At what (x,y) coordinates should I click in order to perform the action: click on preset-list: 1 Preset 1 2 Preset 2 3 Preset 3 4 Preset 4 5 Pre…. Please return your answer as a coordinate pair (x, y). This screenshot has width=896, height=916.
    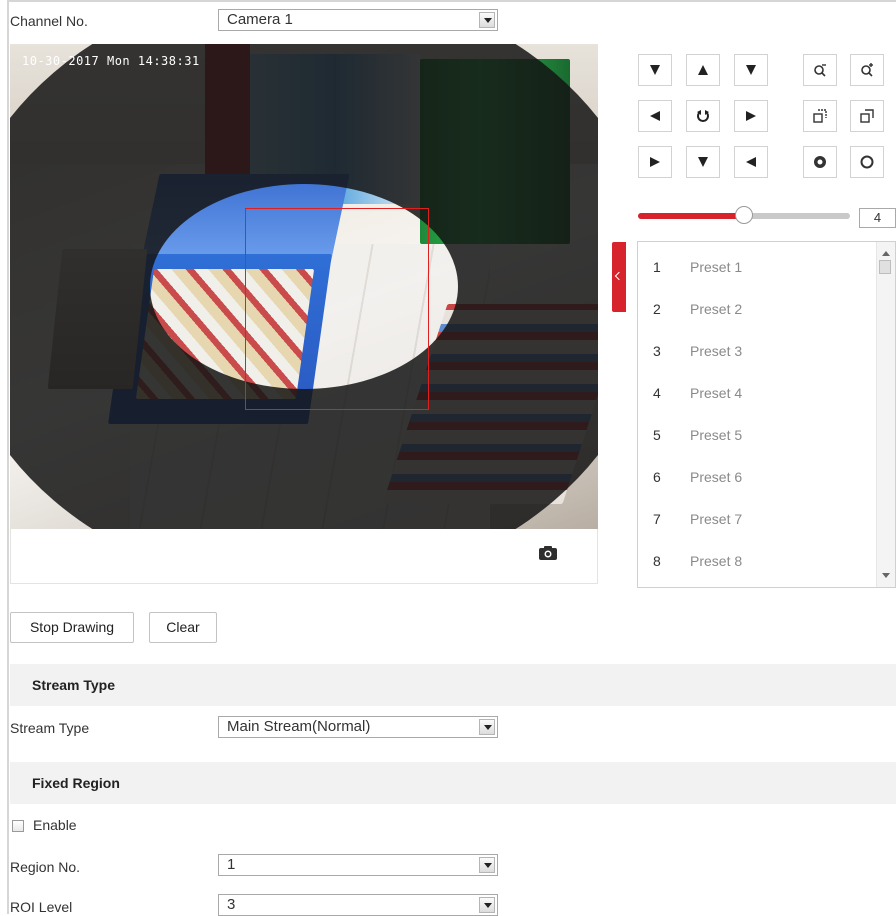
    Looking at the image, I should click on (766, 414).